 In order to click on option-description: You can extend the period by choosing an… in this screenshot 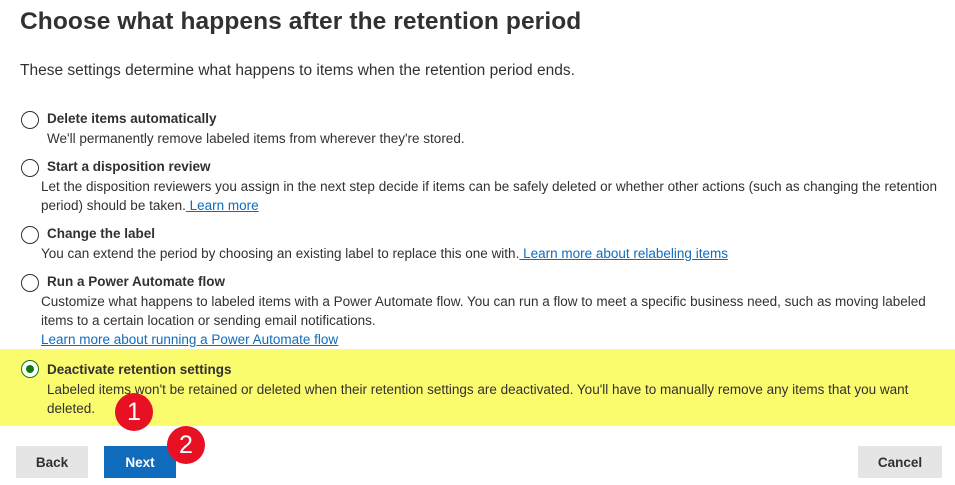, I will do `click(497, 253)`.